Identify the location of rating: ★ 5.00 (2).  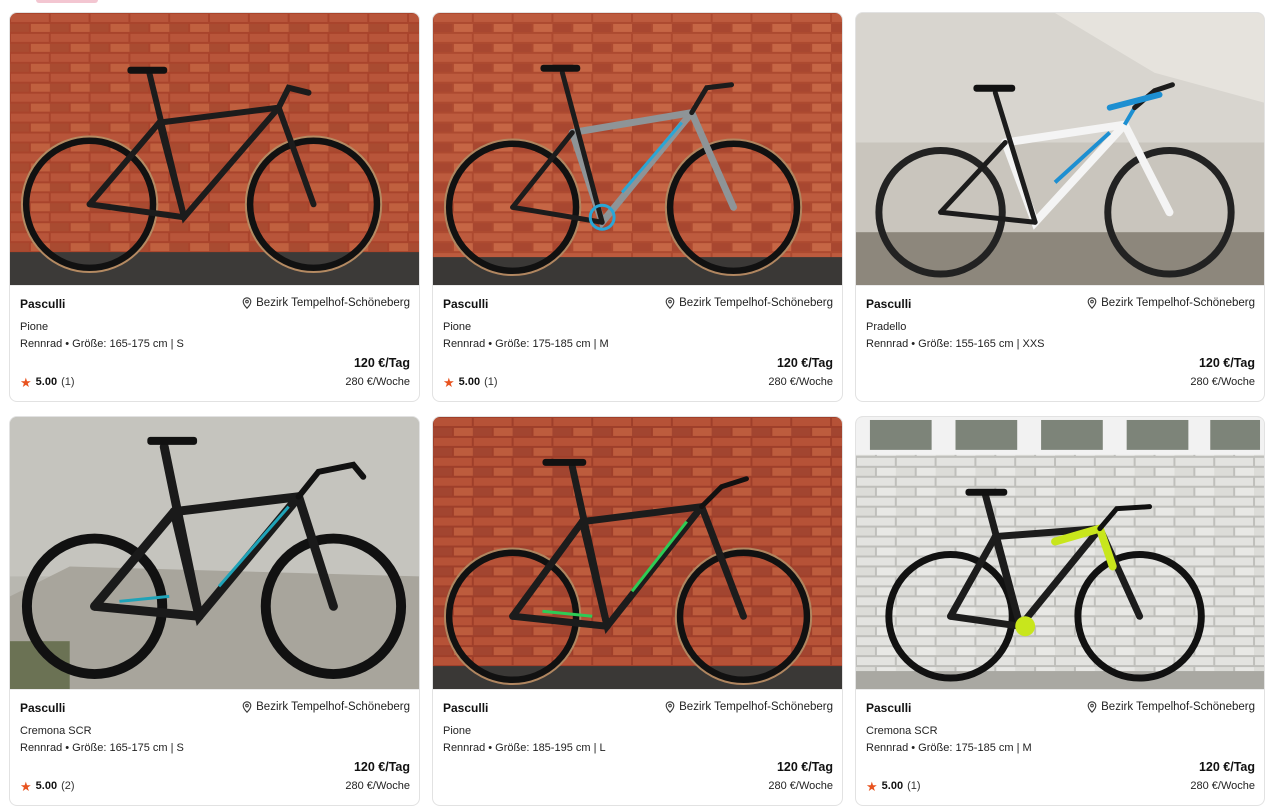
(47, 786).